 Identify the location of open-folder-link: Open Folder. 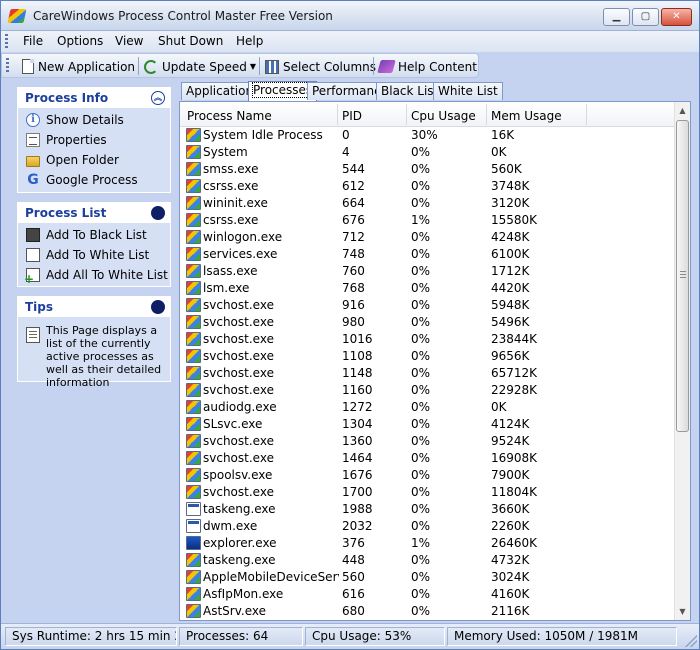
(72, 160).